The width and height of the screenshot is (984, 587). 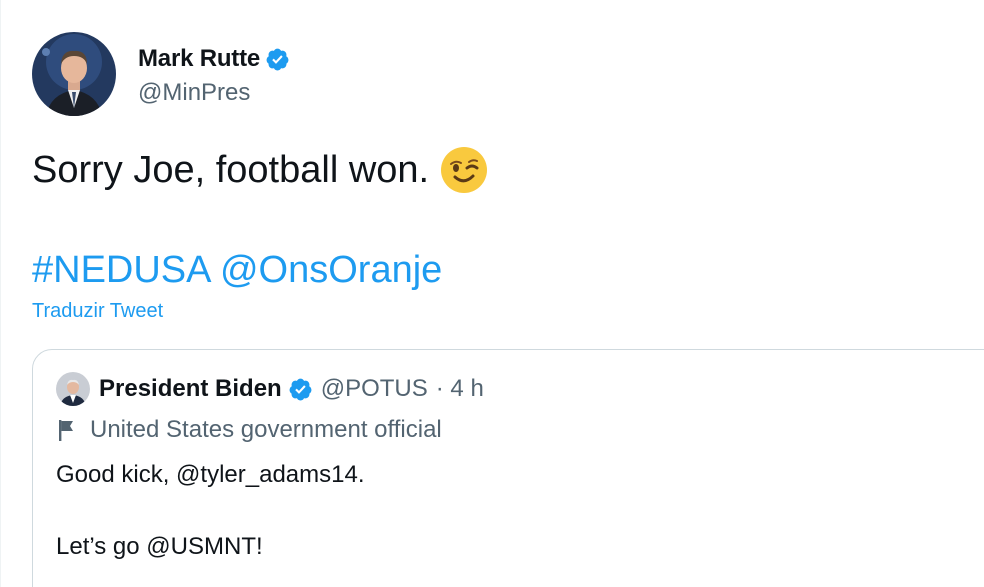 What do you see at coordinates (73, 389) in the screenshot?
I see `quoted-author-avatar` at bounding box center [73, 389].